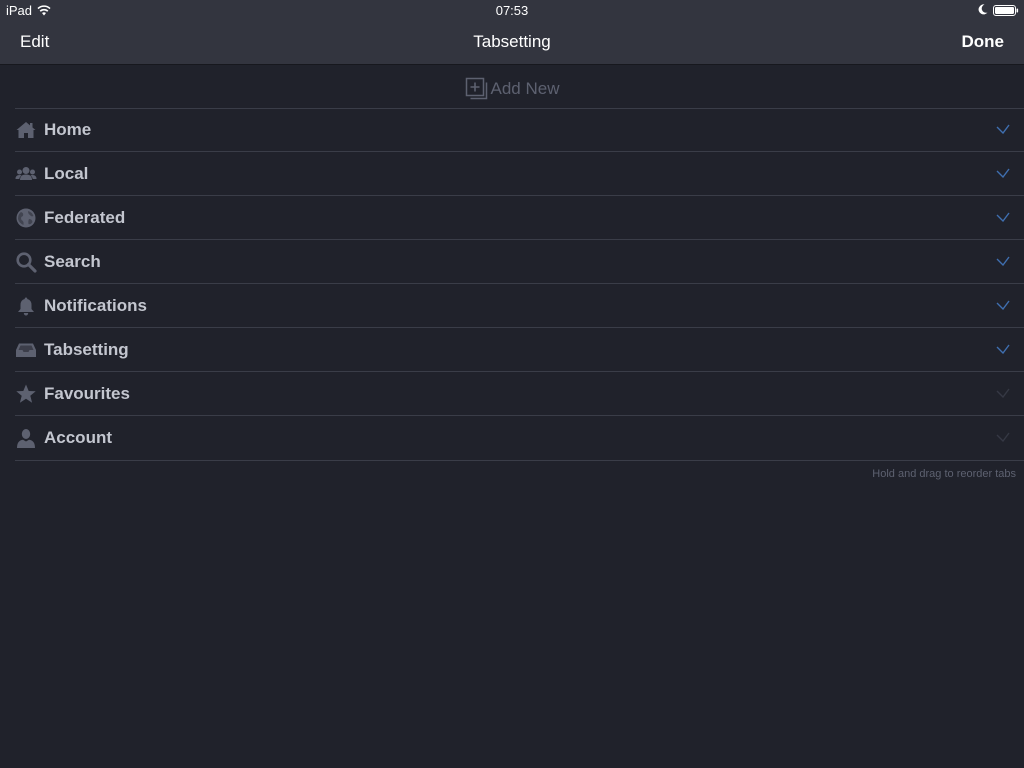 The height and width of the screenshot is (768, 1024). I want to click on page-title: Tabsetting, so click(512, 41).